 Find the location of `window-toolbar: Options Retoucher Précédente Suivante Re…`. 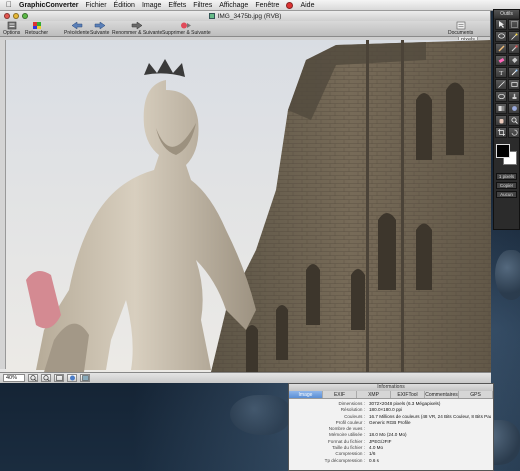

window-toolbar: Options Retoucher Précédente Suivante Re… is located at coordinates (245, 29).